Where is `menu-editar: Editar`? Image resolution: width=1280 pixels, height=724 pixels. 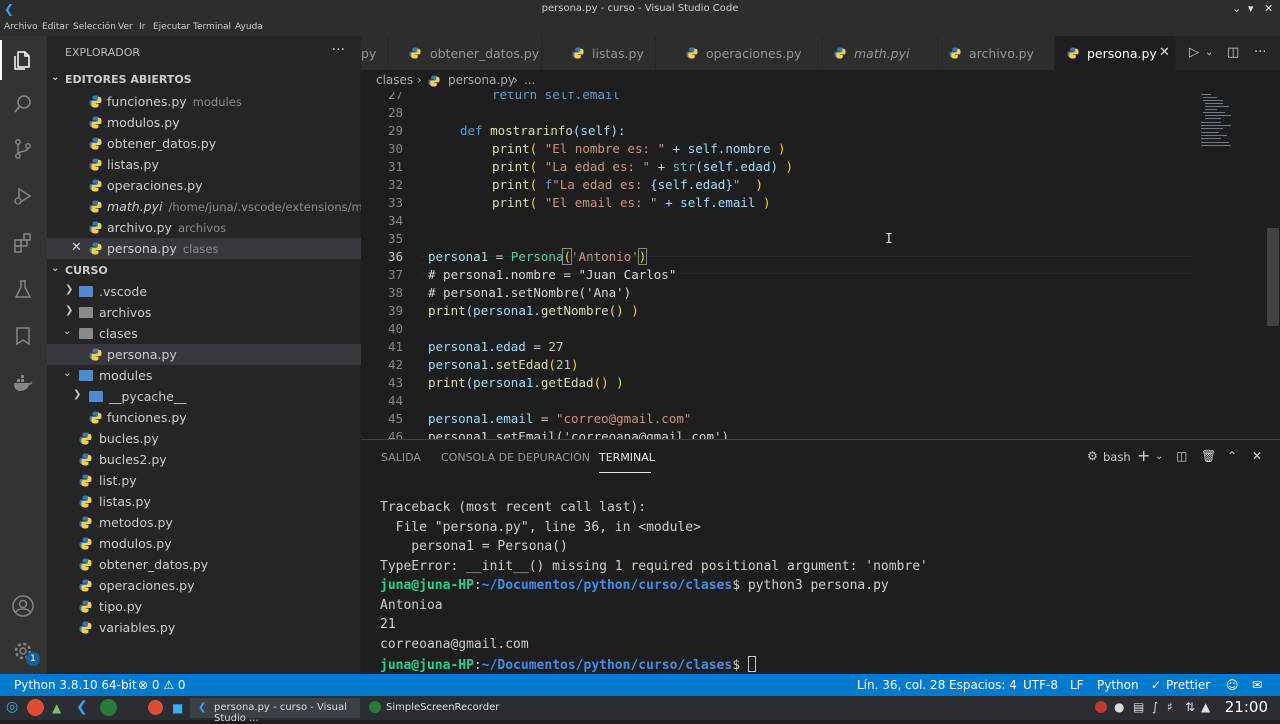 menu-editar: Editar is located at coordinates (55, 27).